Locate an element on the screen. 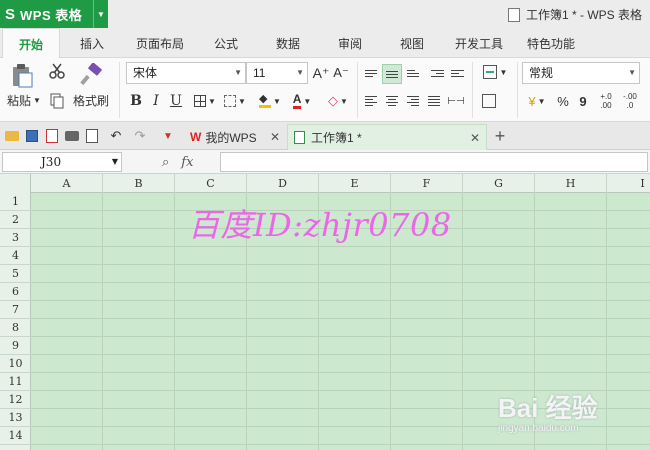  row-header: 7 is located at coordinates (15, 310).